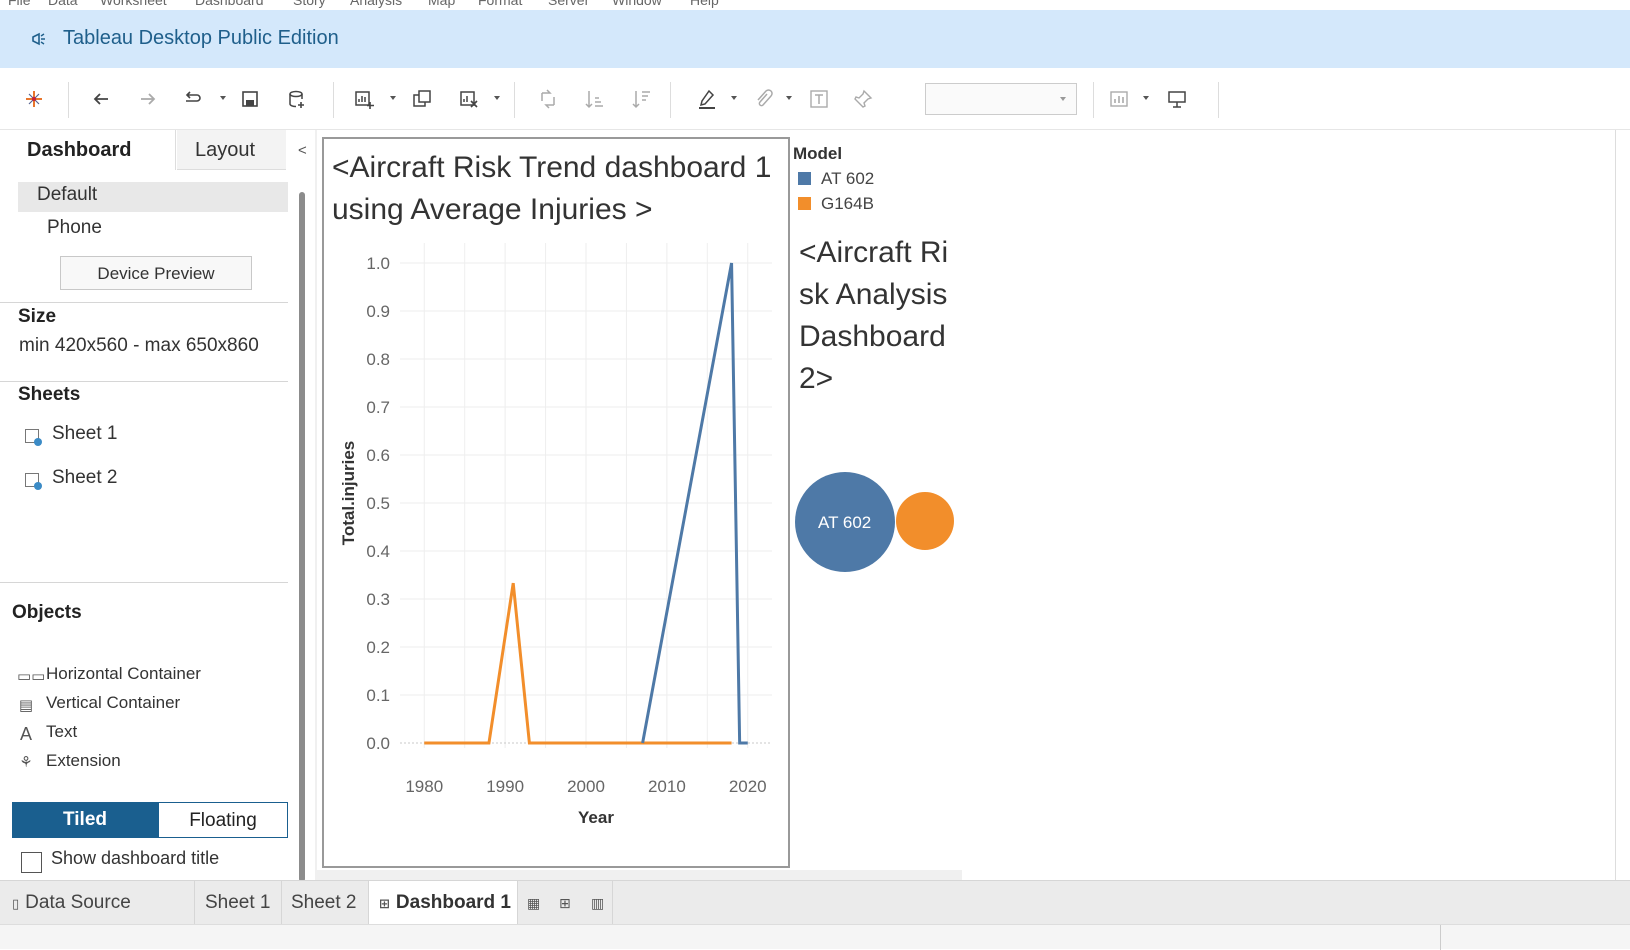 The image size is (1630, 950). What do you see at coordinates (393, 98) in the screenshot?
I see `new-worksheet-dropdown` at bounding box center [393, 98].